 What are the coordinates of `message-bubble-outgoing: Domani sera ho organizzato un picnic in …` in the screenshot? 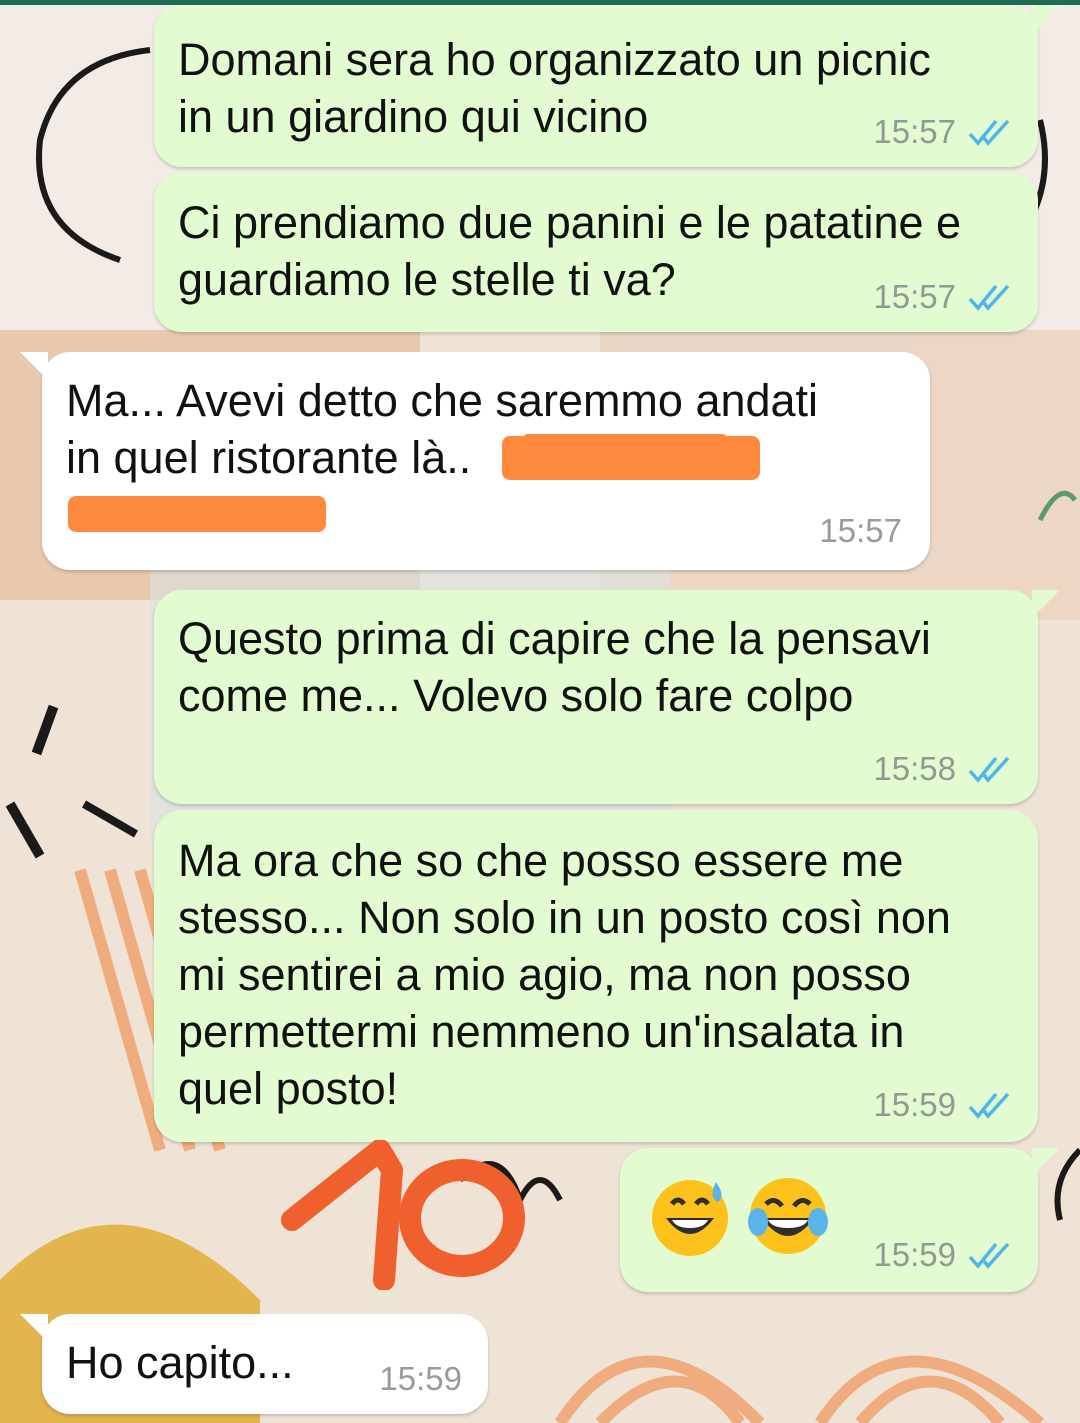 It's located at (607, 86).